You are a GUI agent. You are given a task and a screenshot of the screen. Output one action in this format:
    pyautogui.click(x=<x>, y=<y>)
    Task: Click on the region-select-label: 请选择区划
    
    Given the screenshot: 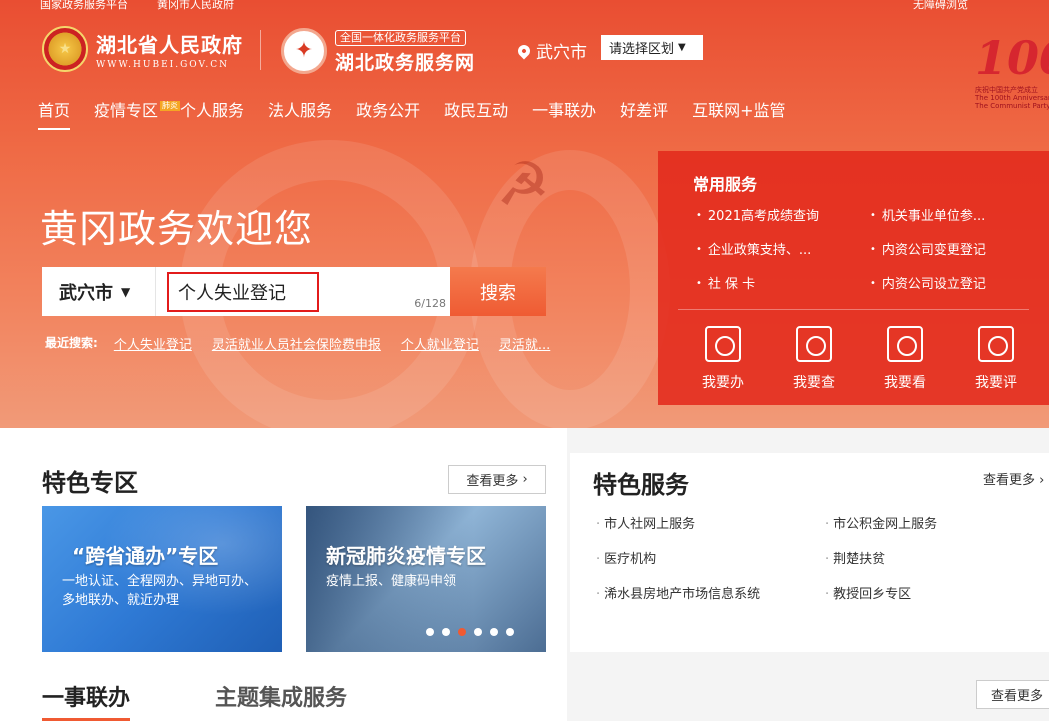 What is the action you would take?
    pyautogui.click(x=642, y=49)
    